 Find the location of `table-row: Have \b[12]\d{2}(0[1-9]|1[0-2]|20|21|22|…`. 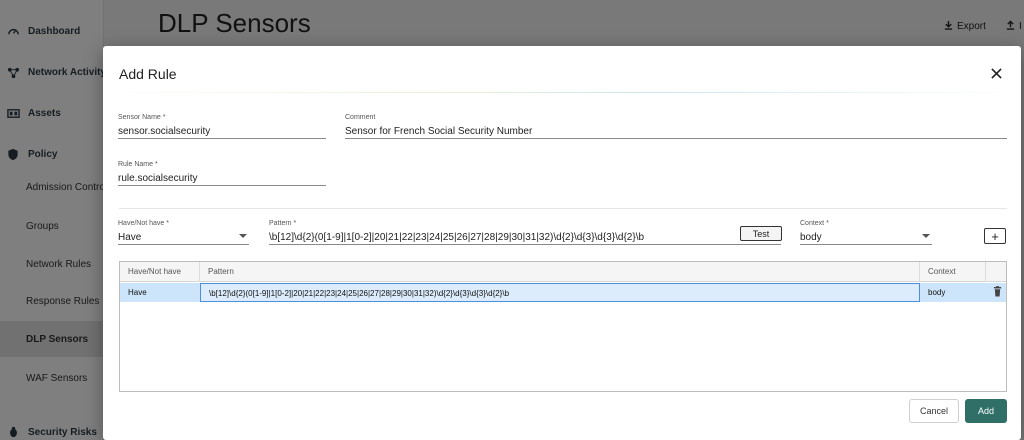

table-row: Have \b[12]\d{2}(0[1-9]|1[0-2]|20|21|22|… is located at coordinates (563, 292).